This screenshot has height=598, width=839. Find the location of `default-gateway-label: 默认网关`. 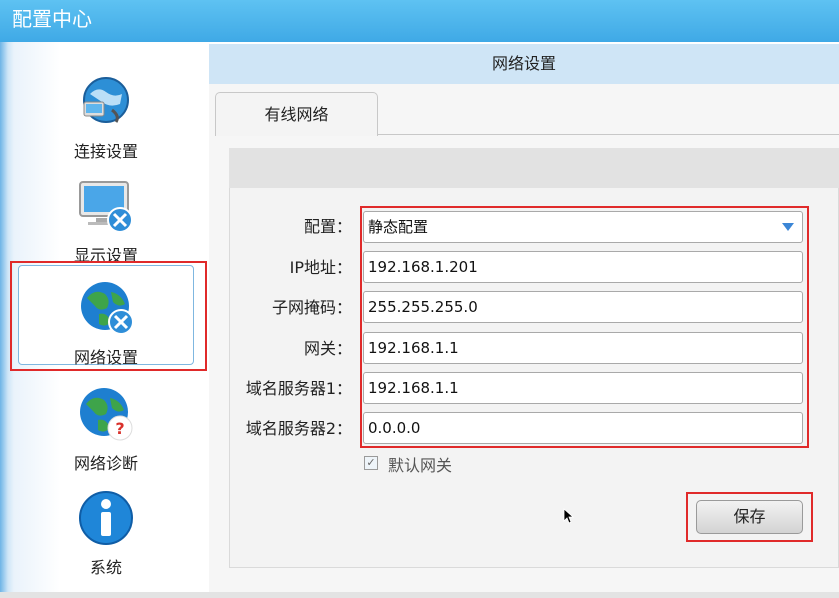

default-gateway-label: 默认网关 is located at coordinates (420, 465).